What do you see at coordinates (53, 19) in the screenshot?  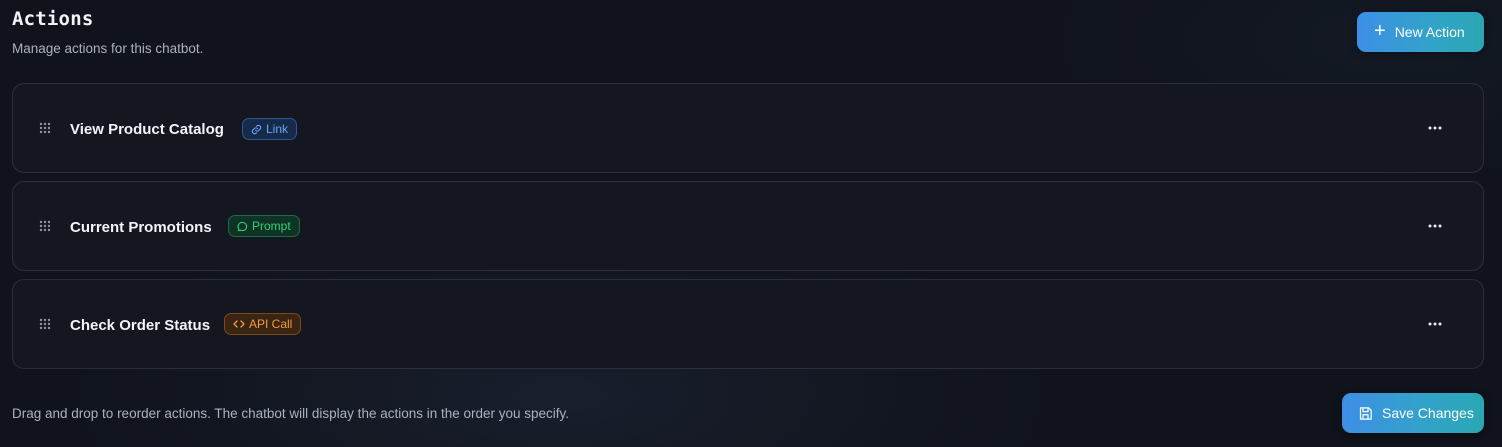 I see `page-title: Actions` at bounding box center [53, 19].